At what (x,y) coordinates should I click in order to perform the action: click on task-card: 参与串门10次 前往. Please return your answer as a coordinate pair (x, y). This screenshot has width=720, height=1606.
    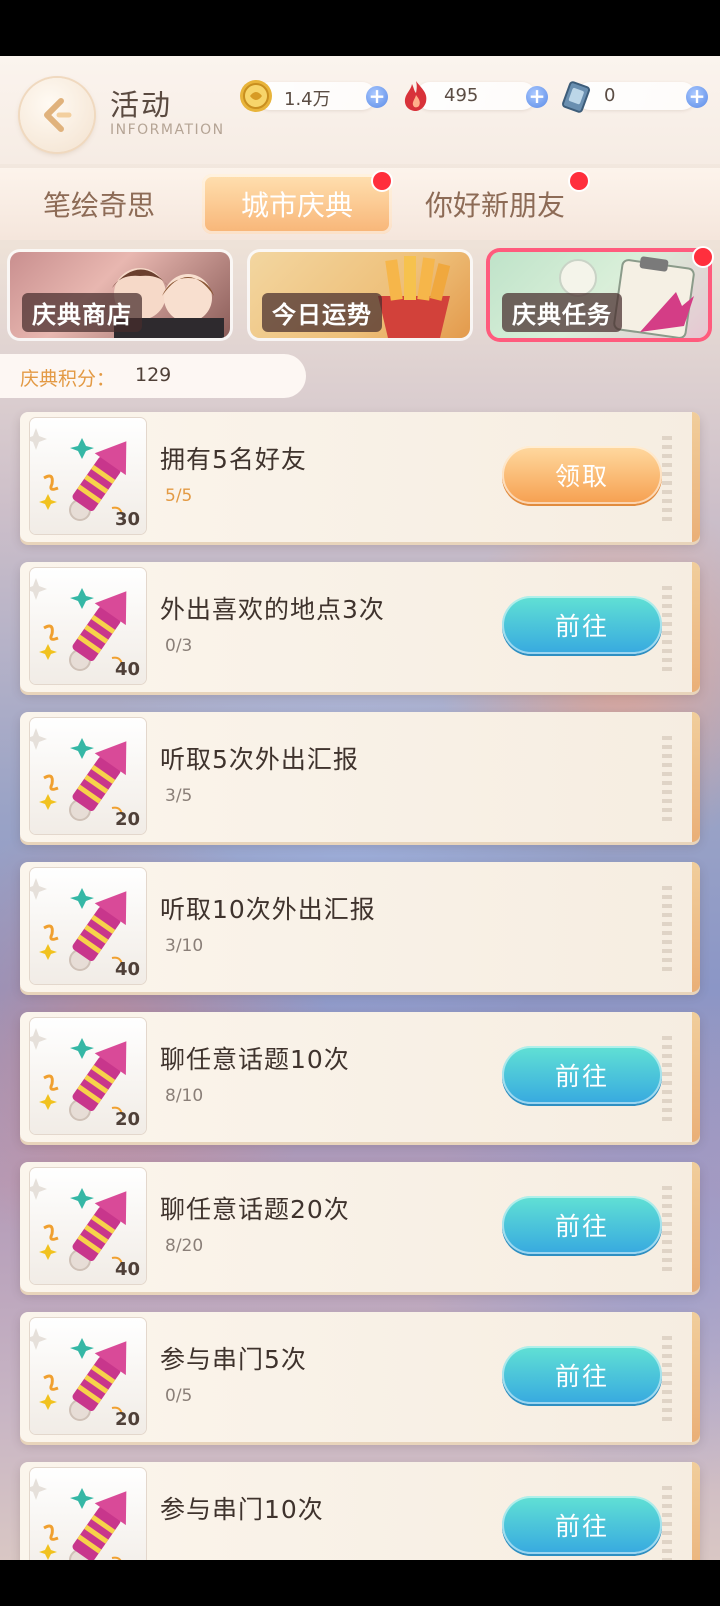
    Looking at the image, I should click on (360, 1511).